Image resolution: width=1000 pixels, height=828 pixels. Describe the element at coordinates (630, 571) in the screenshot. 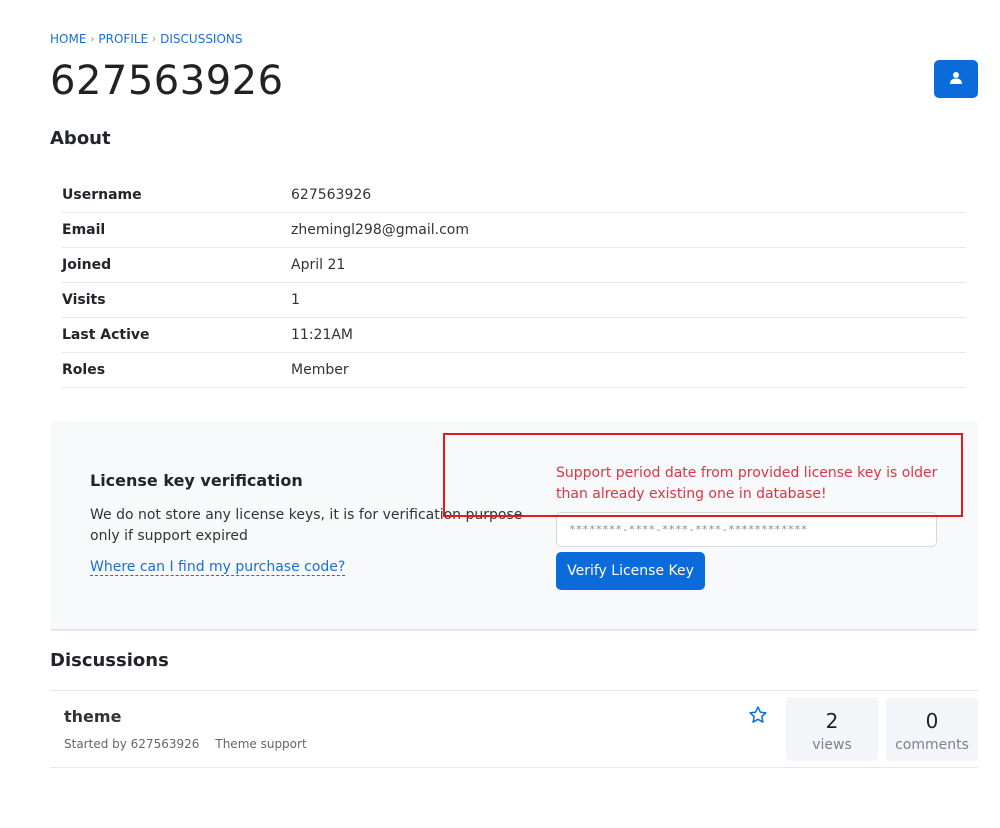

I see `verify-license-button: Verify License Key` at that location.